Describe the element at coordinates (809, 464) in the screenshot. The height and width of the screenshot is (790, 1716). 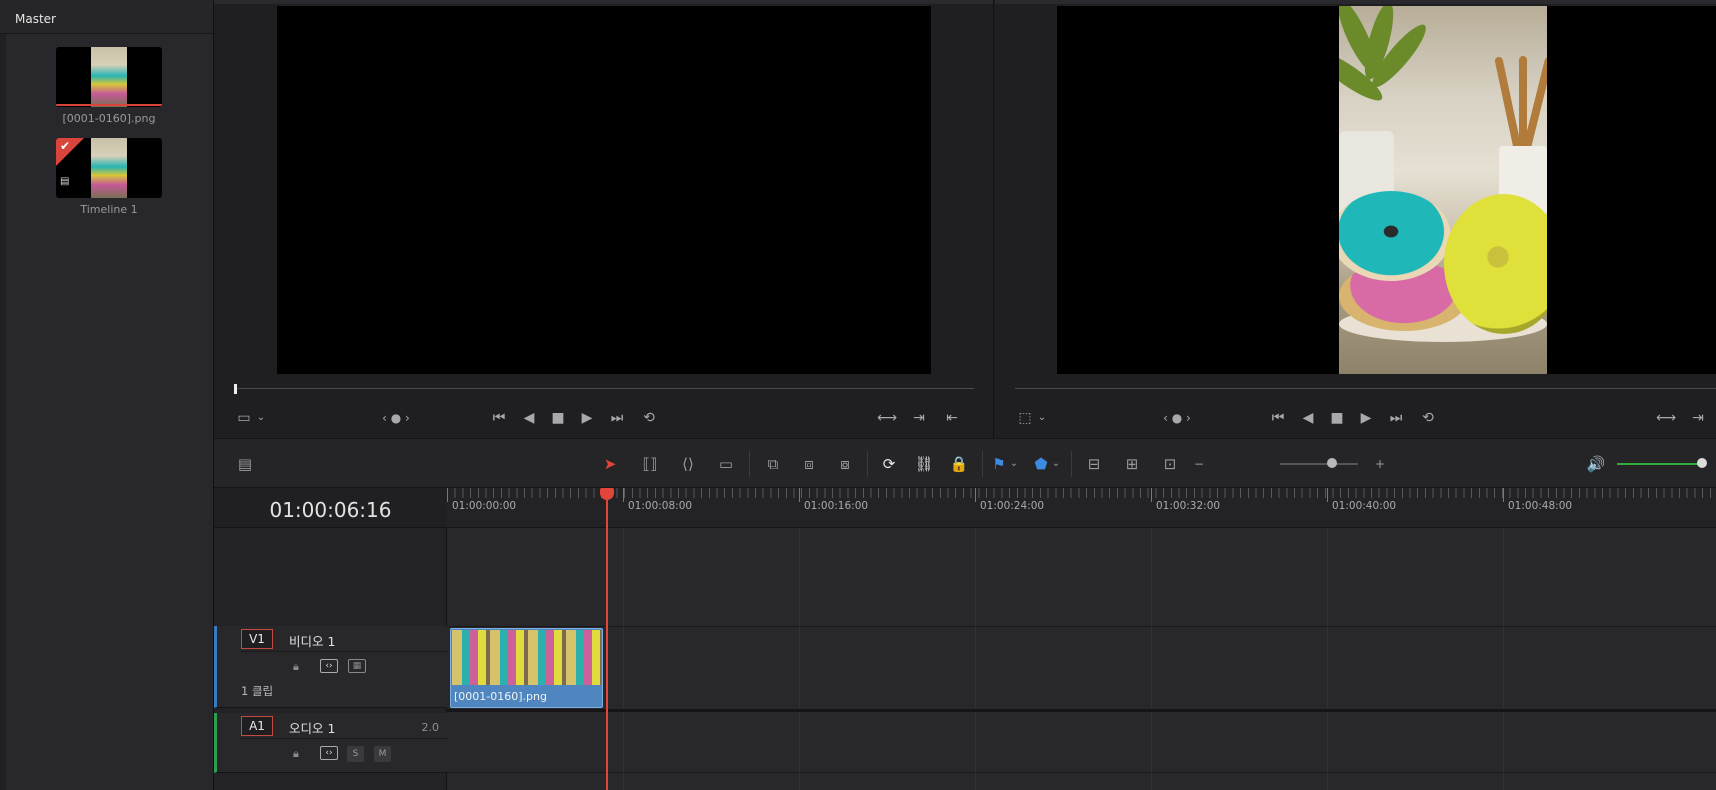
I see `overwrite-clip-icon: ⧈` at that location.